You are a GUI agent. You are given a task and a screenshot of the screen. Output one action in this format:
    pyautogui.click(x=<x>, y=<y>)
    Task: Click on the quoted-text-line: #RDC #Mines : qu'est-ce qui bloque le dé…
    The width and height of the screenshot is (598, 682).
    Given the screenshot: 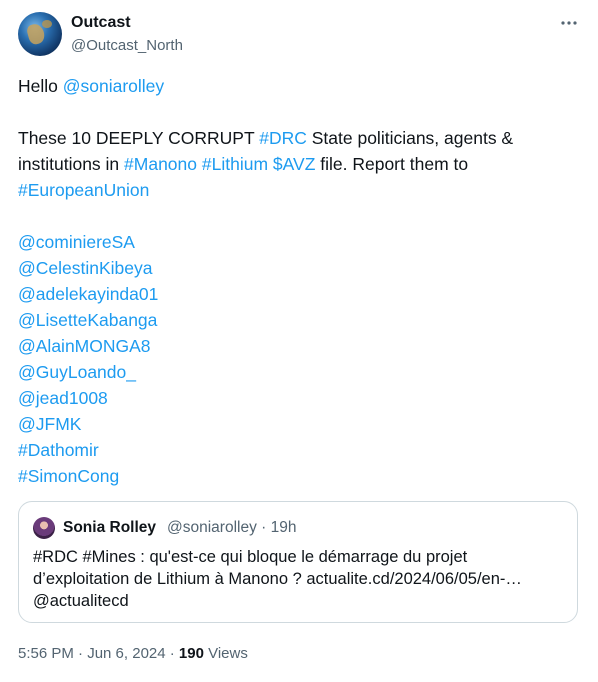 What is the action you would take?
    pyautogui.click(x=250, y=557)
    